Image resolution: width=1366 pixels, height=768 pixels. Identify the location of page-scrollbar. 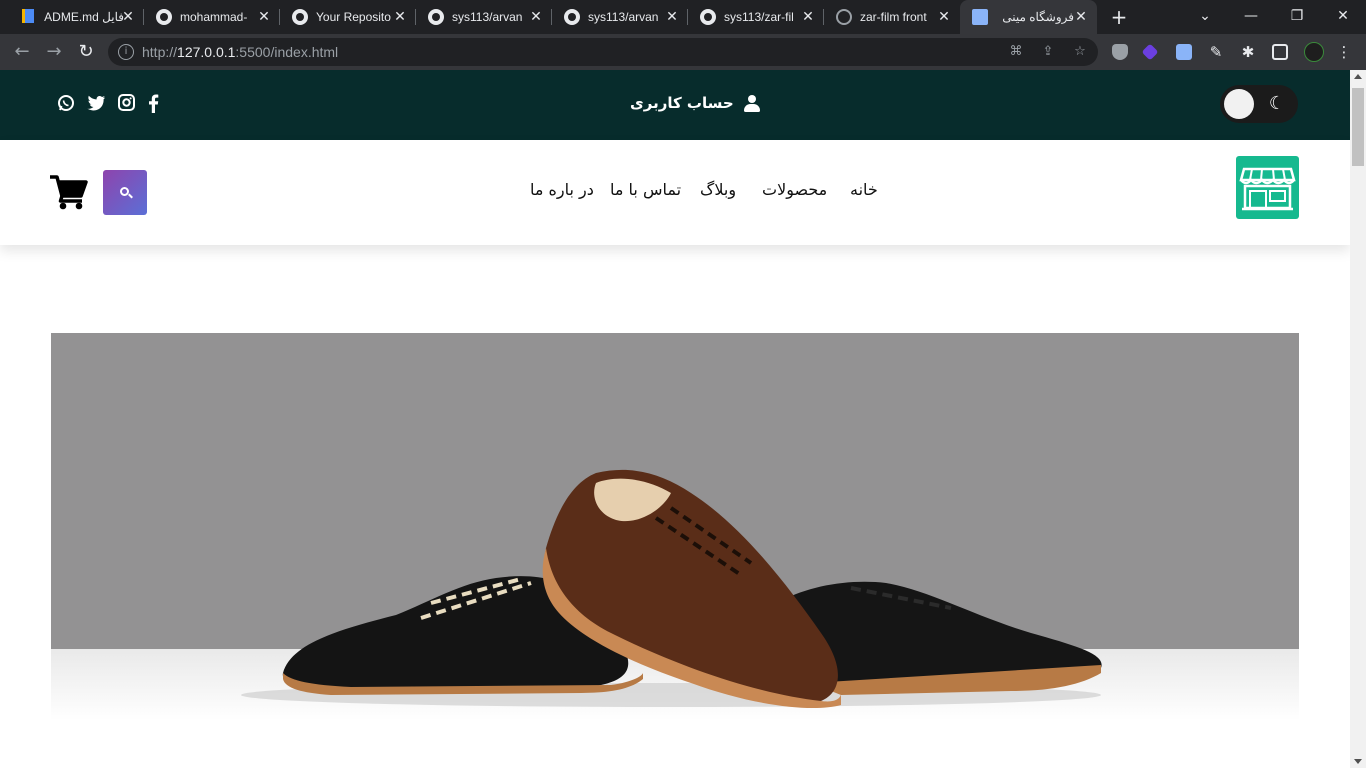
(1358, 419).